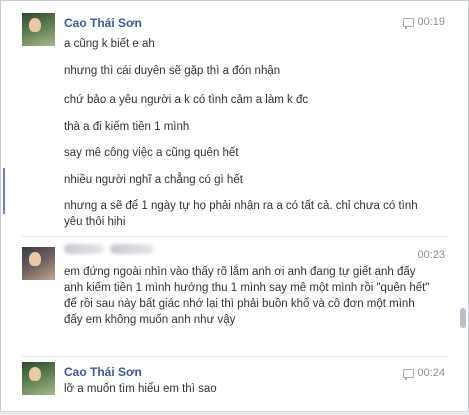  I want to click on message-time: 00:19, so click(424, 22).